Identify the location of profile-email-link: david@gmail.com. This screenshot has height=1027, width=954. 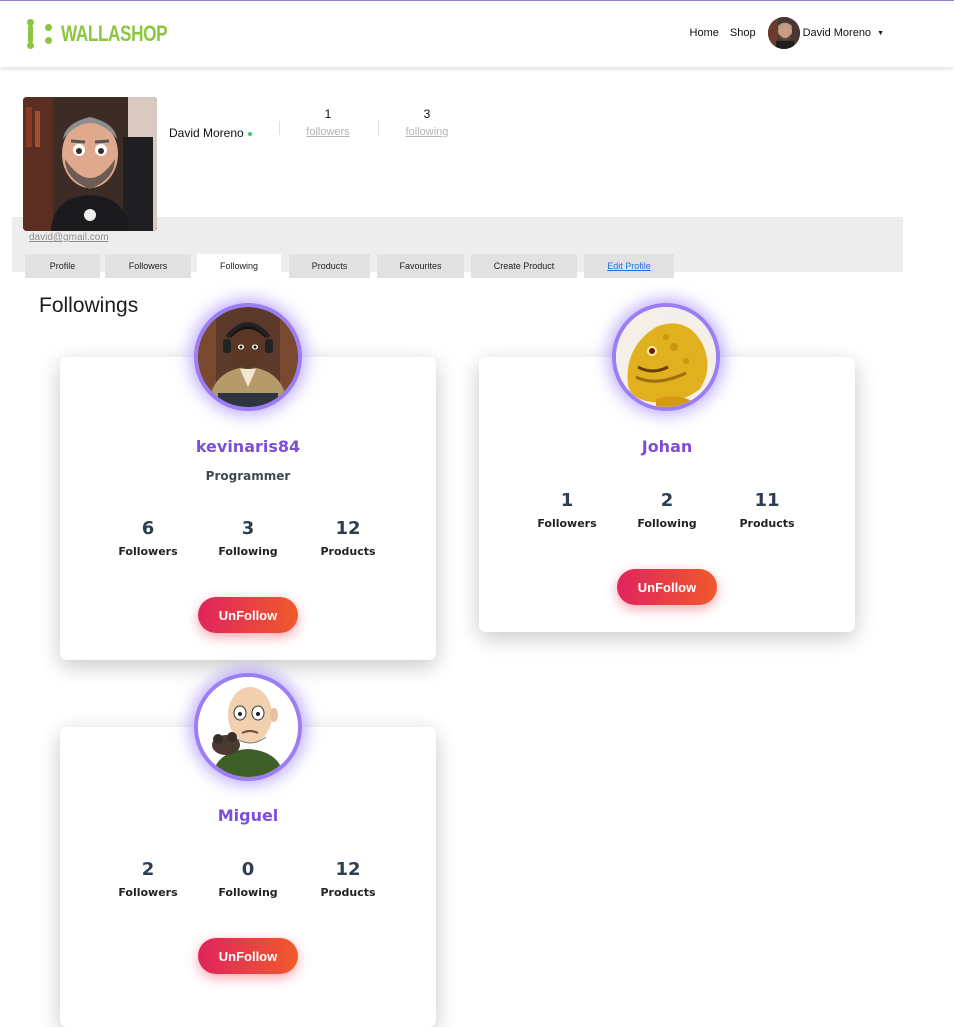
(69, 237).